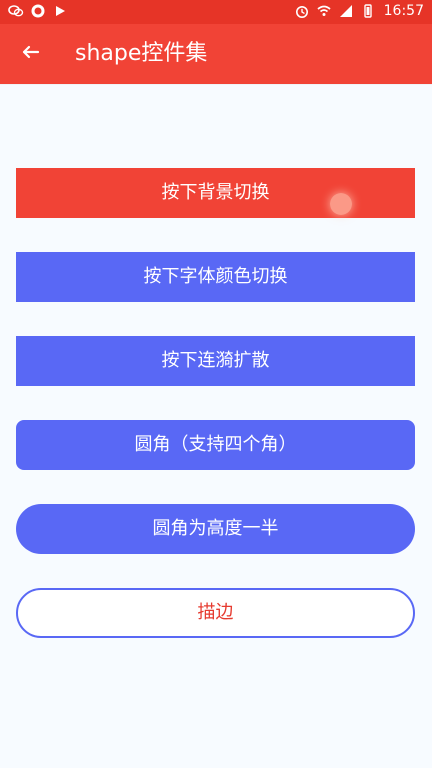 This screenshot has width=432, height=768. Describe the element at coordinates (60, 11) in the screenshot. I see `play-icon` at that location.